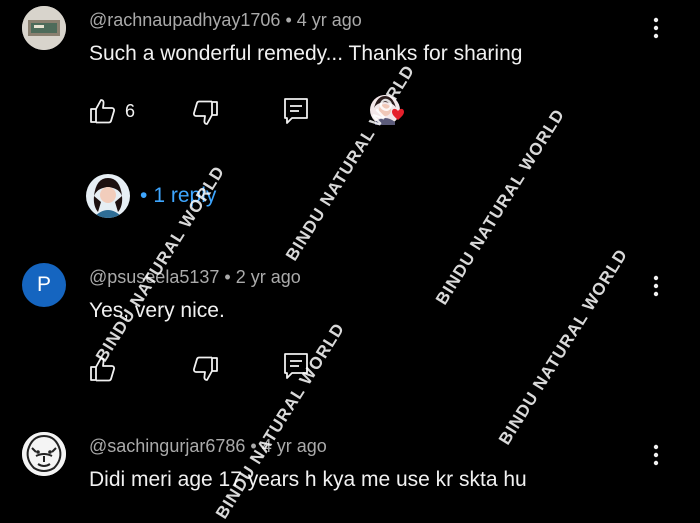  What do you see at coordinates (151, 196) in the screenshot?
I see `view-replies-row: • 1 reply` at bounding box center [151, 196].